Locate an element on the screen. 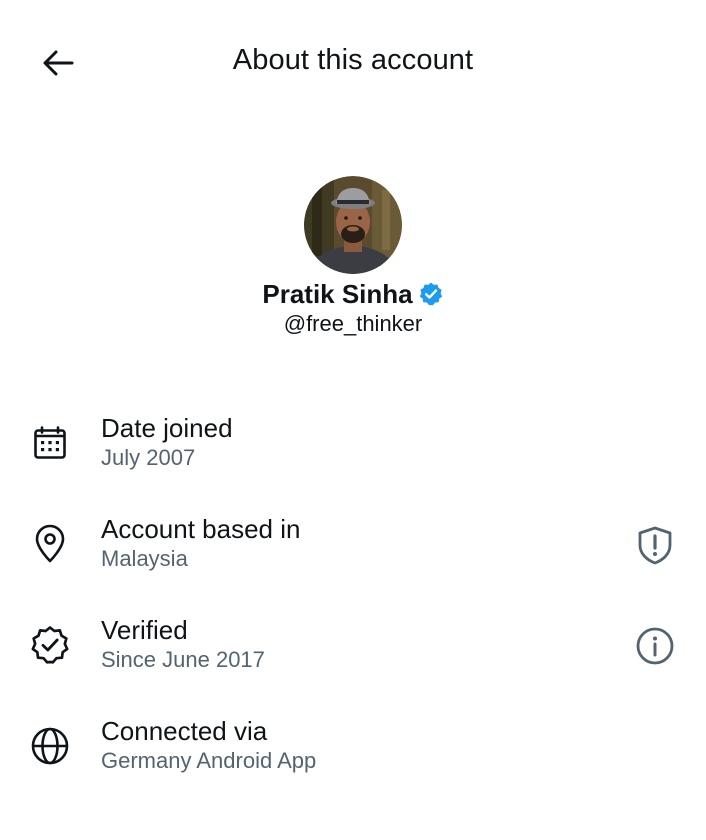  account-based-in-value: Malaysia is located at coordinates (144, 558).